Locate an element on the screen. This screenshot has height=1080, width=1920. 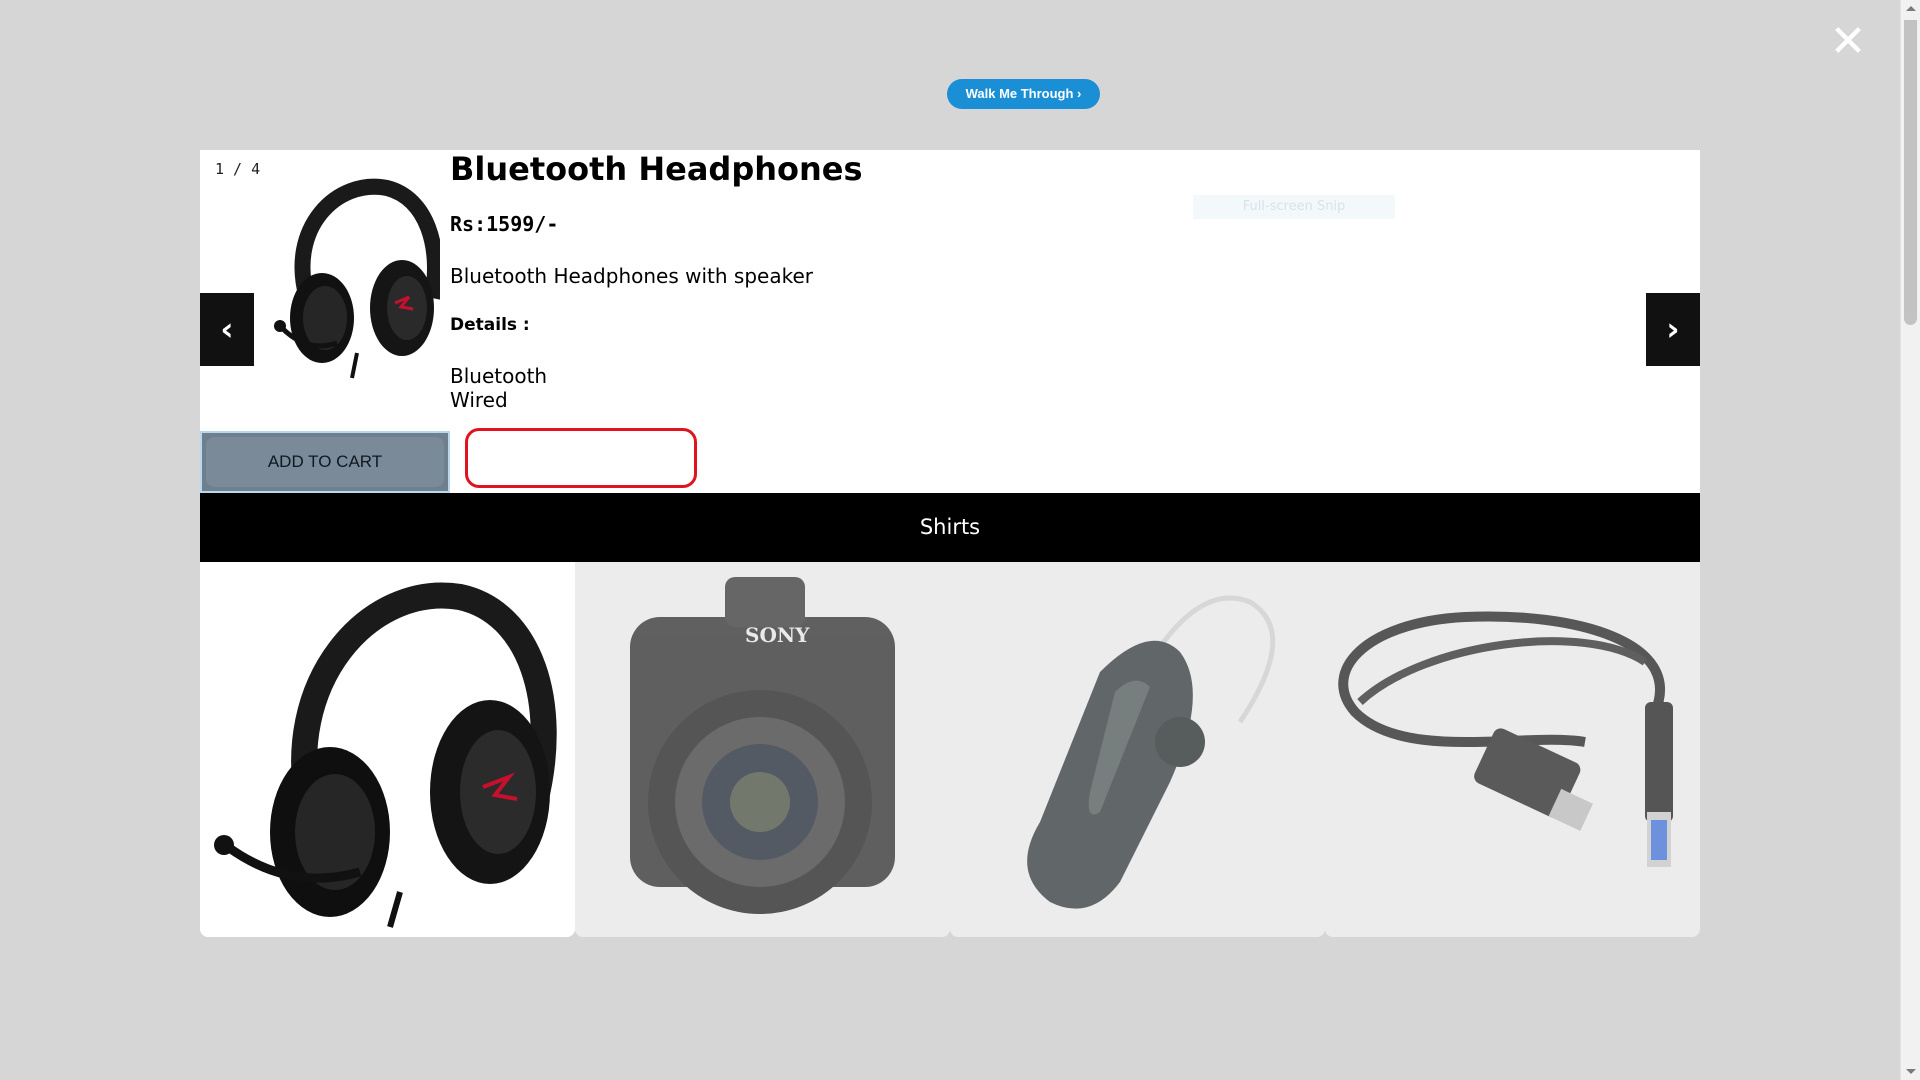
product-main-image is located at coordinates (357, 278).